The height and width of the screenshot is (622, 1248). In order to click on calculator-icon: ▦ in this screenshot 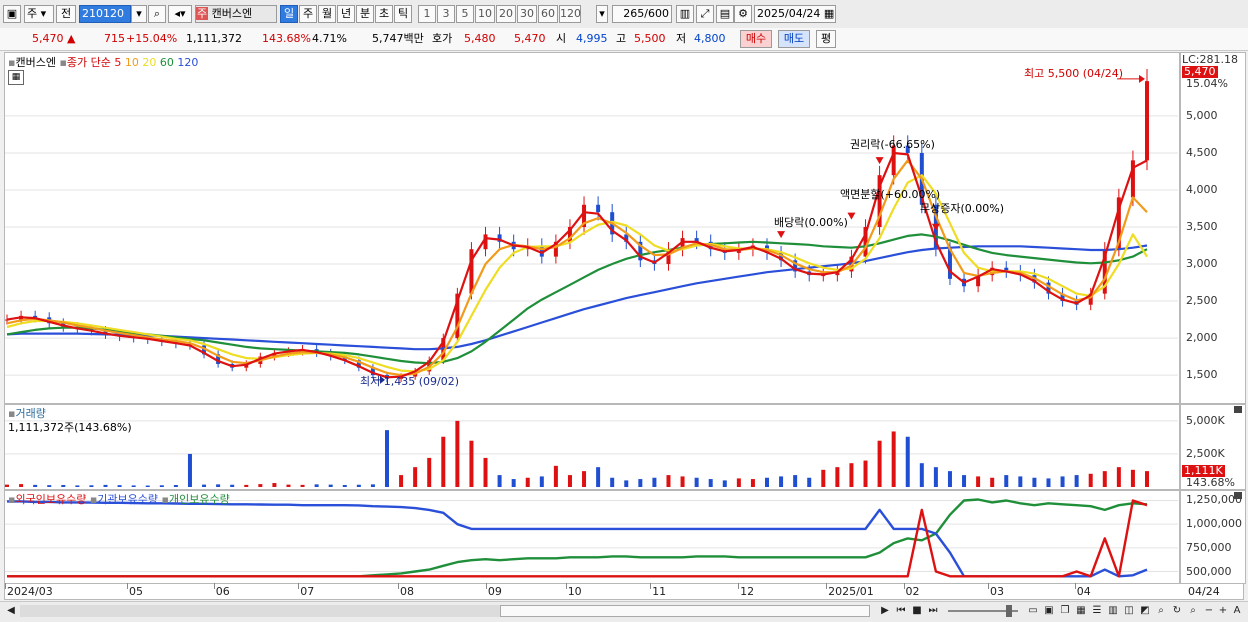, I will do `click(16, 77)`.